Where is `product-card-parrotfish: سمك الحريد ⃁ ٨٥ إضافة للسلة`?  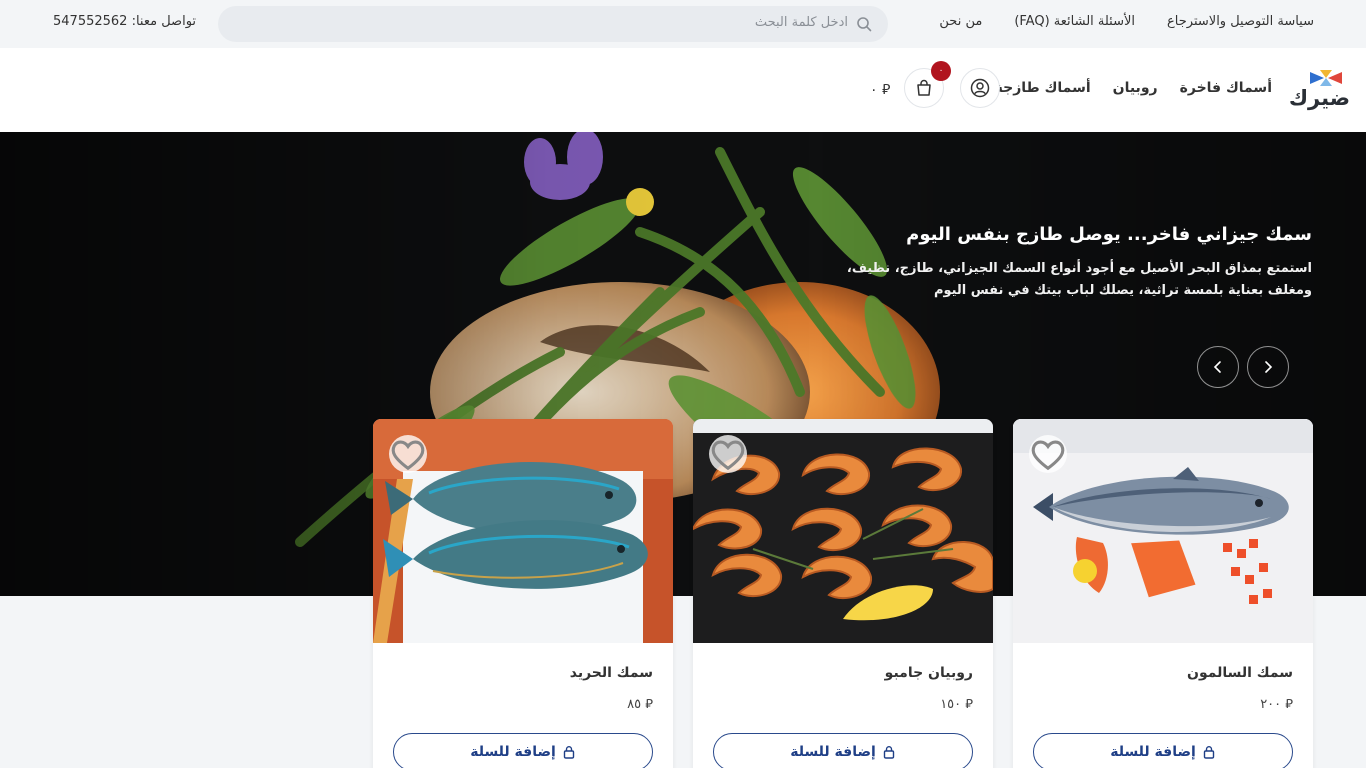 product-card-parrotfish: سمك الحريد ⃁ ٨٥ إضافة للسلة is located at coordinates (523, 593).